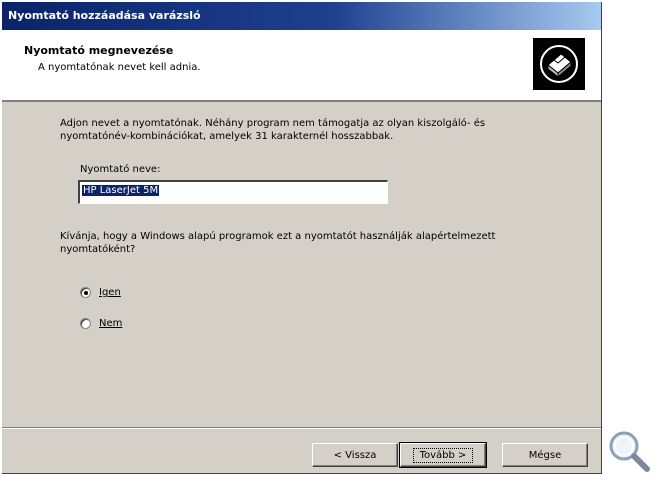  Describe the element at coordinates (111, 323) in the screenshot. I see `radio-no-label: Nem` at that location.